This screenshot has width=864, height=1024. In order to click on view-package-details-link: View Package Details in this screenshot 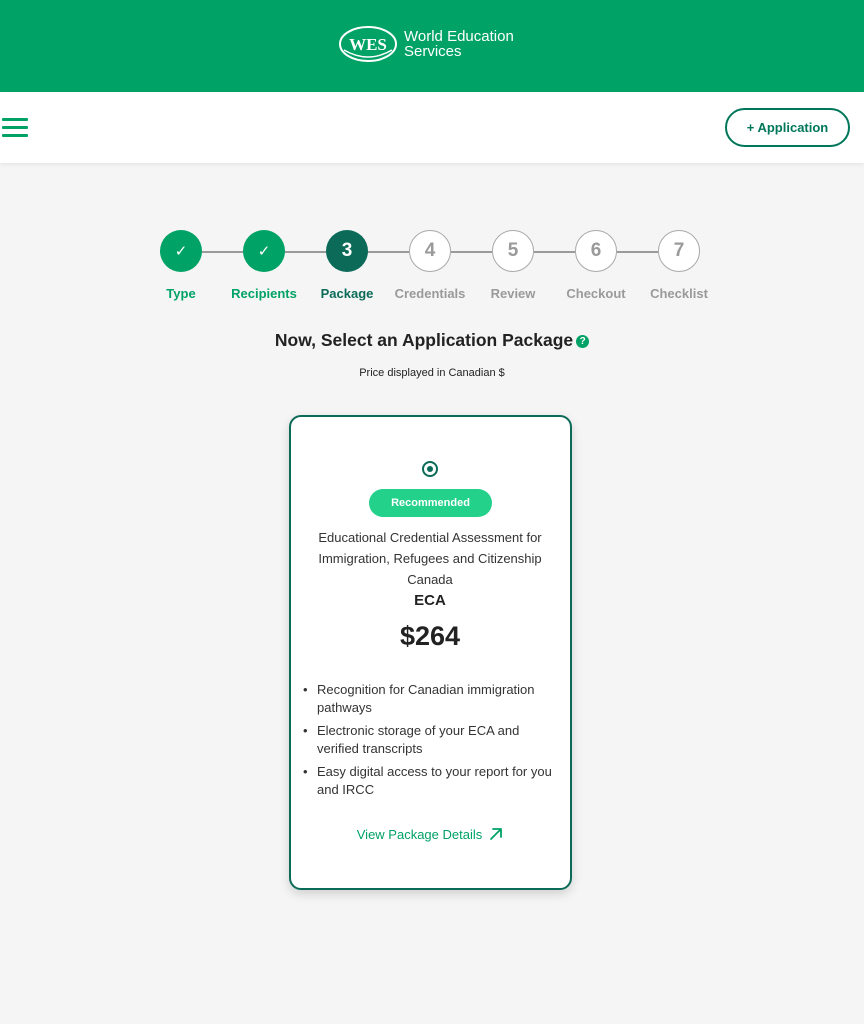, I will do `click(430, 834)`.